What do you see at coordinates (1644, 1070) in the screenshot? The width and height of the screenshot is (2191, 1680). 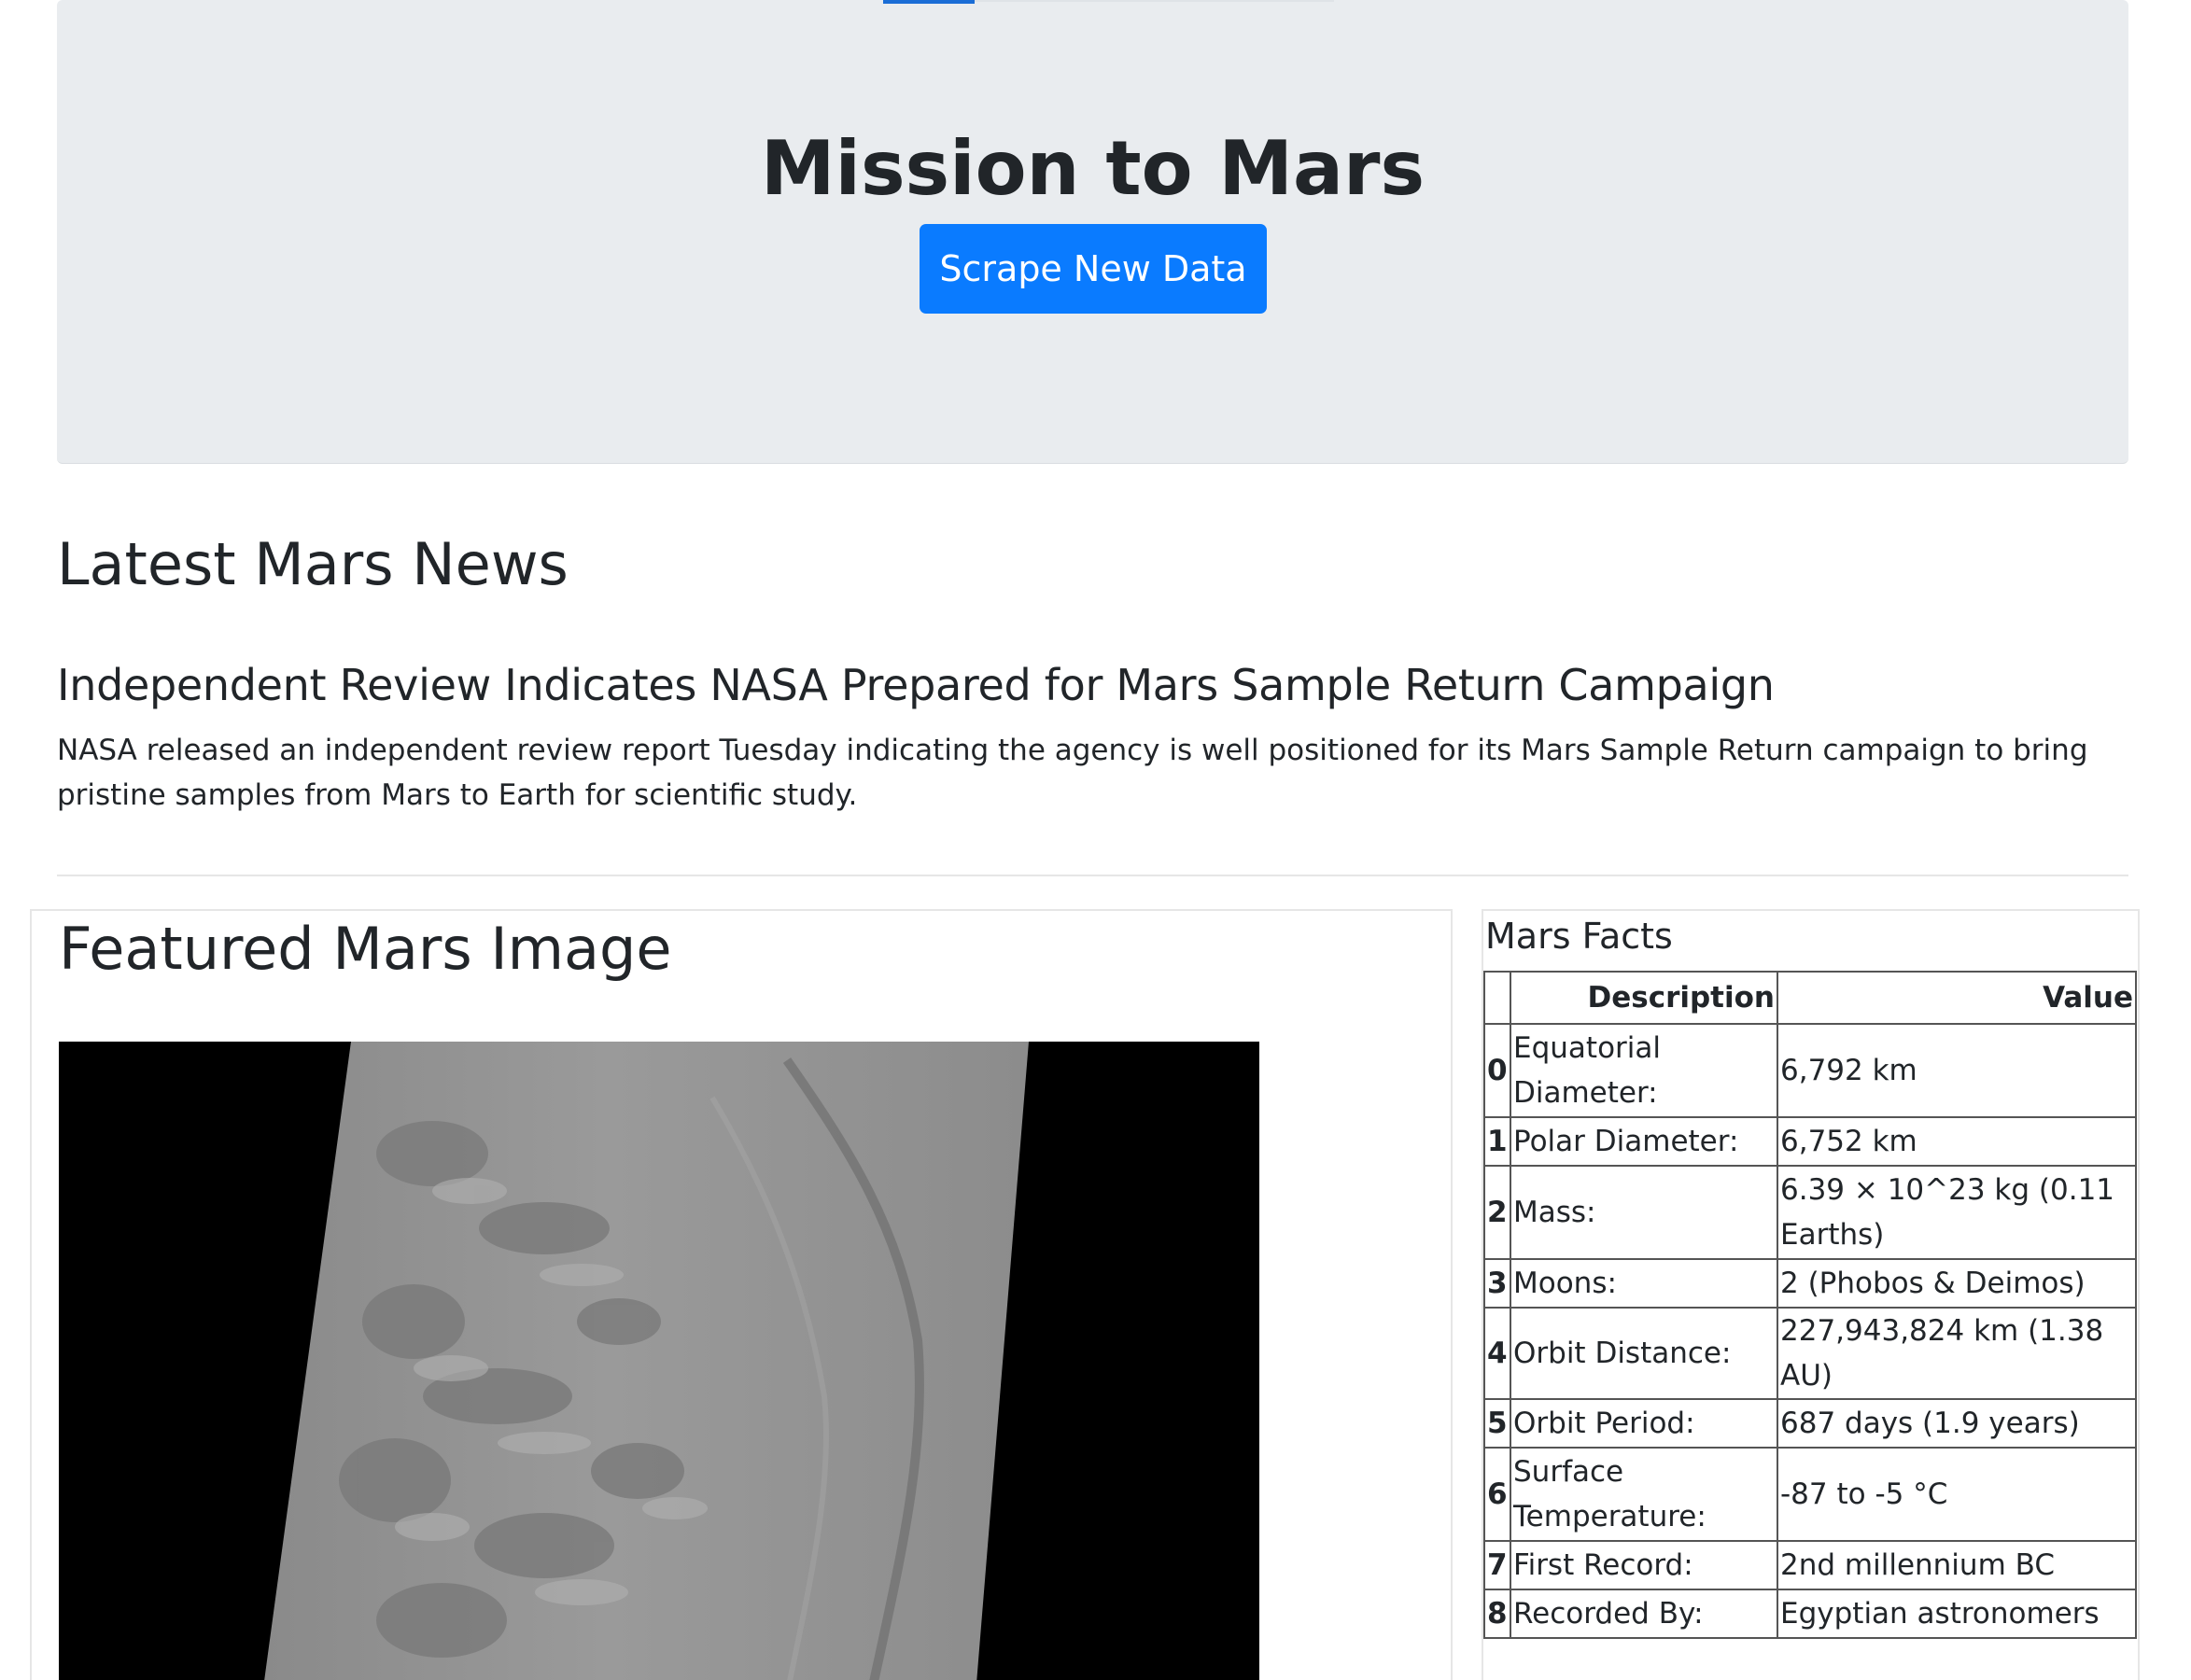 I see `row-description: Equatorial Diameter:` at bounding box center [1644, 1070].